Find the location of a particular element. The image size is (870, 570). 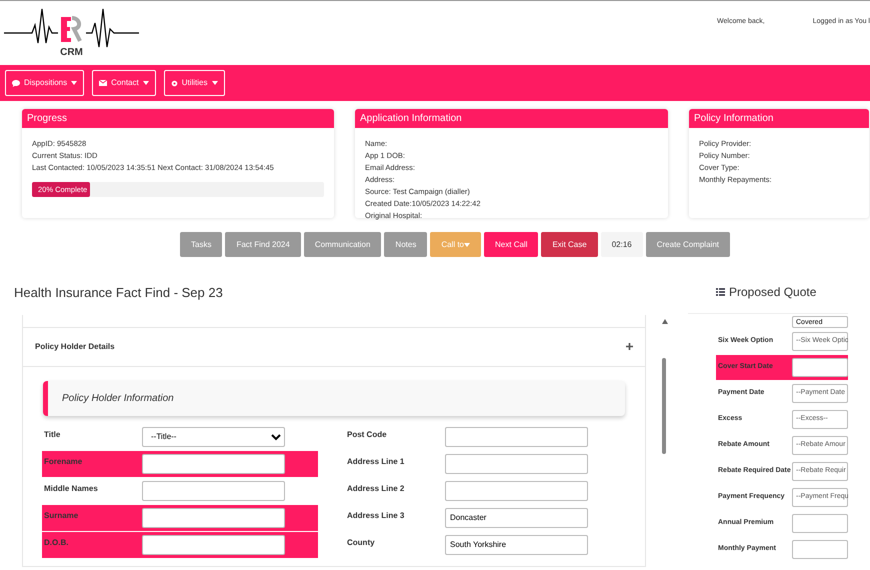

gear-icon is located at coordinates (174, 83).